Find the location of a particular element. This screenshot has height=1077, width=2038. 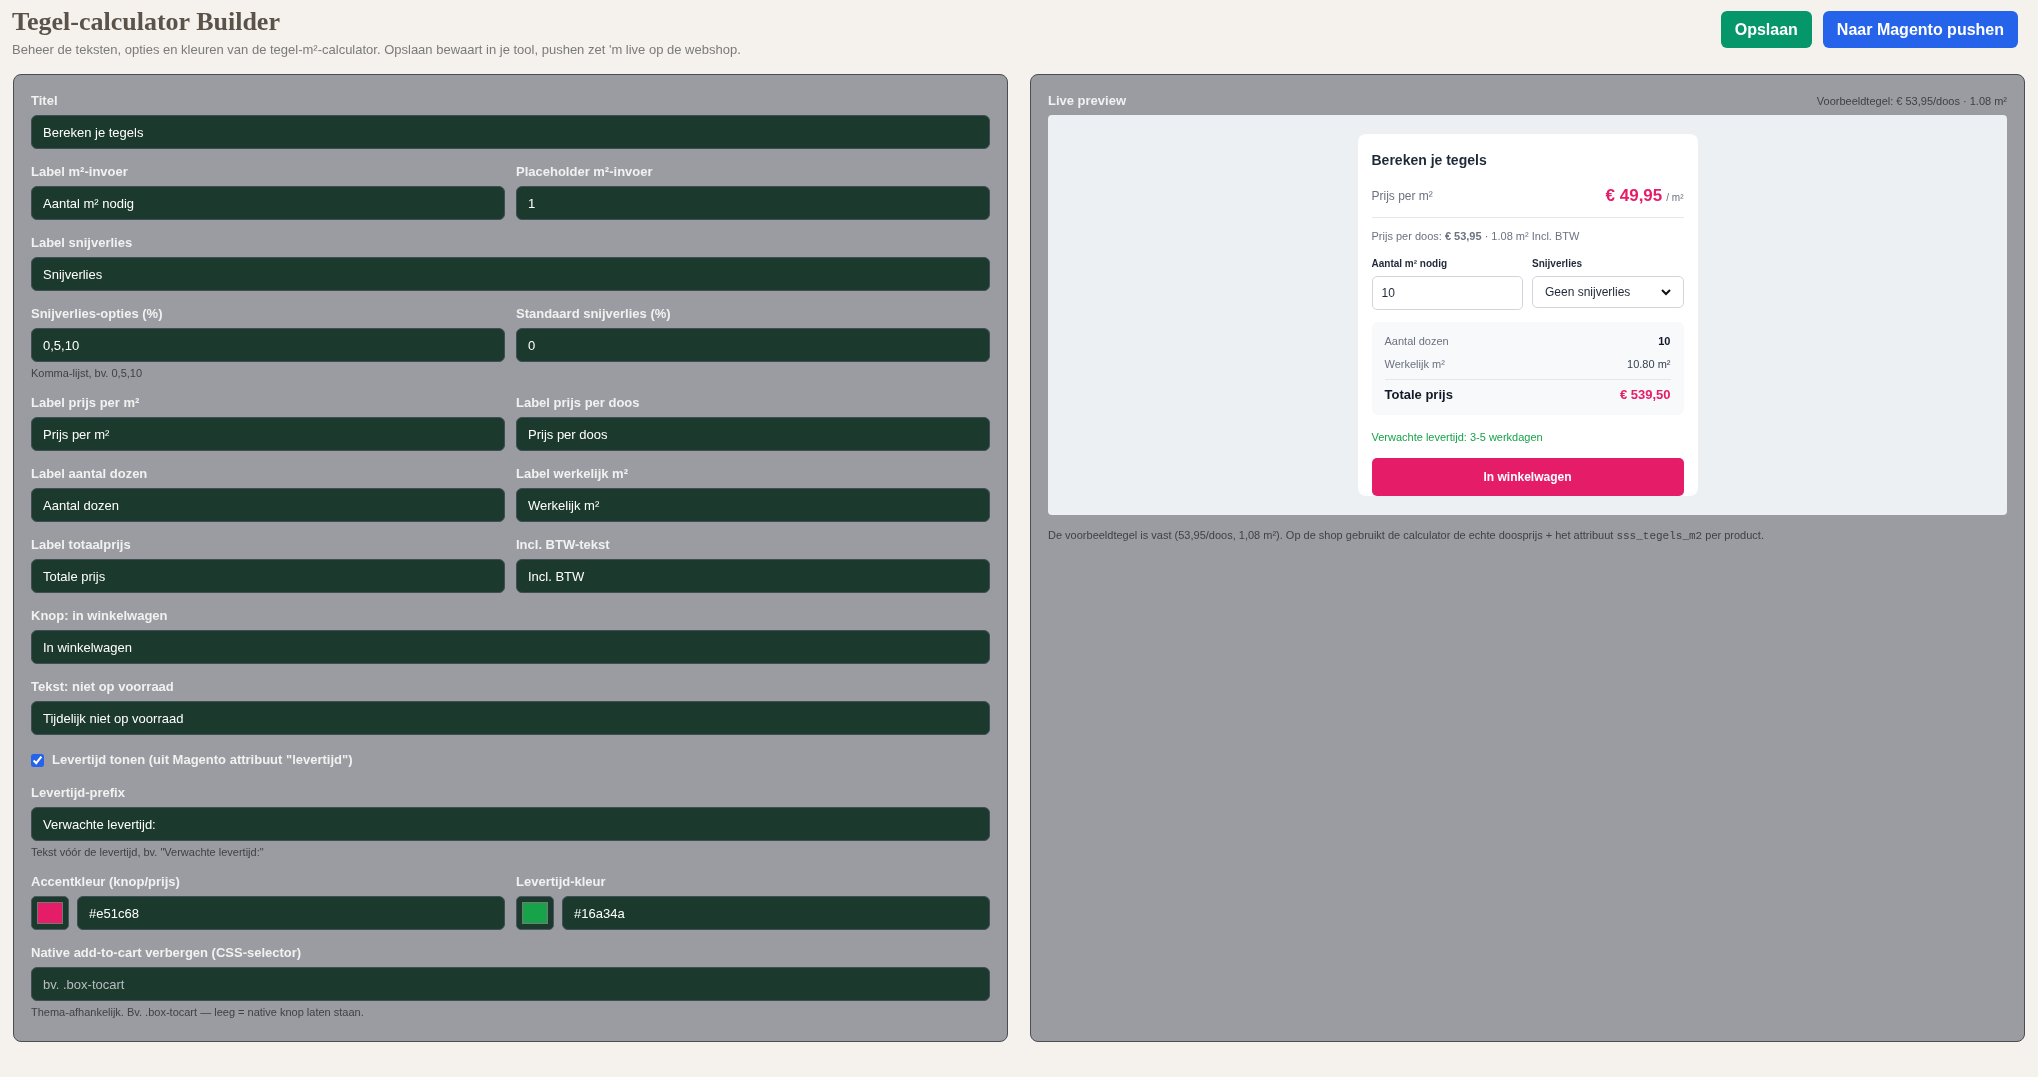

field-label: Levertijd-prefix is located at coordinates (78, 793).